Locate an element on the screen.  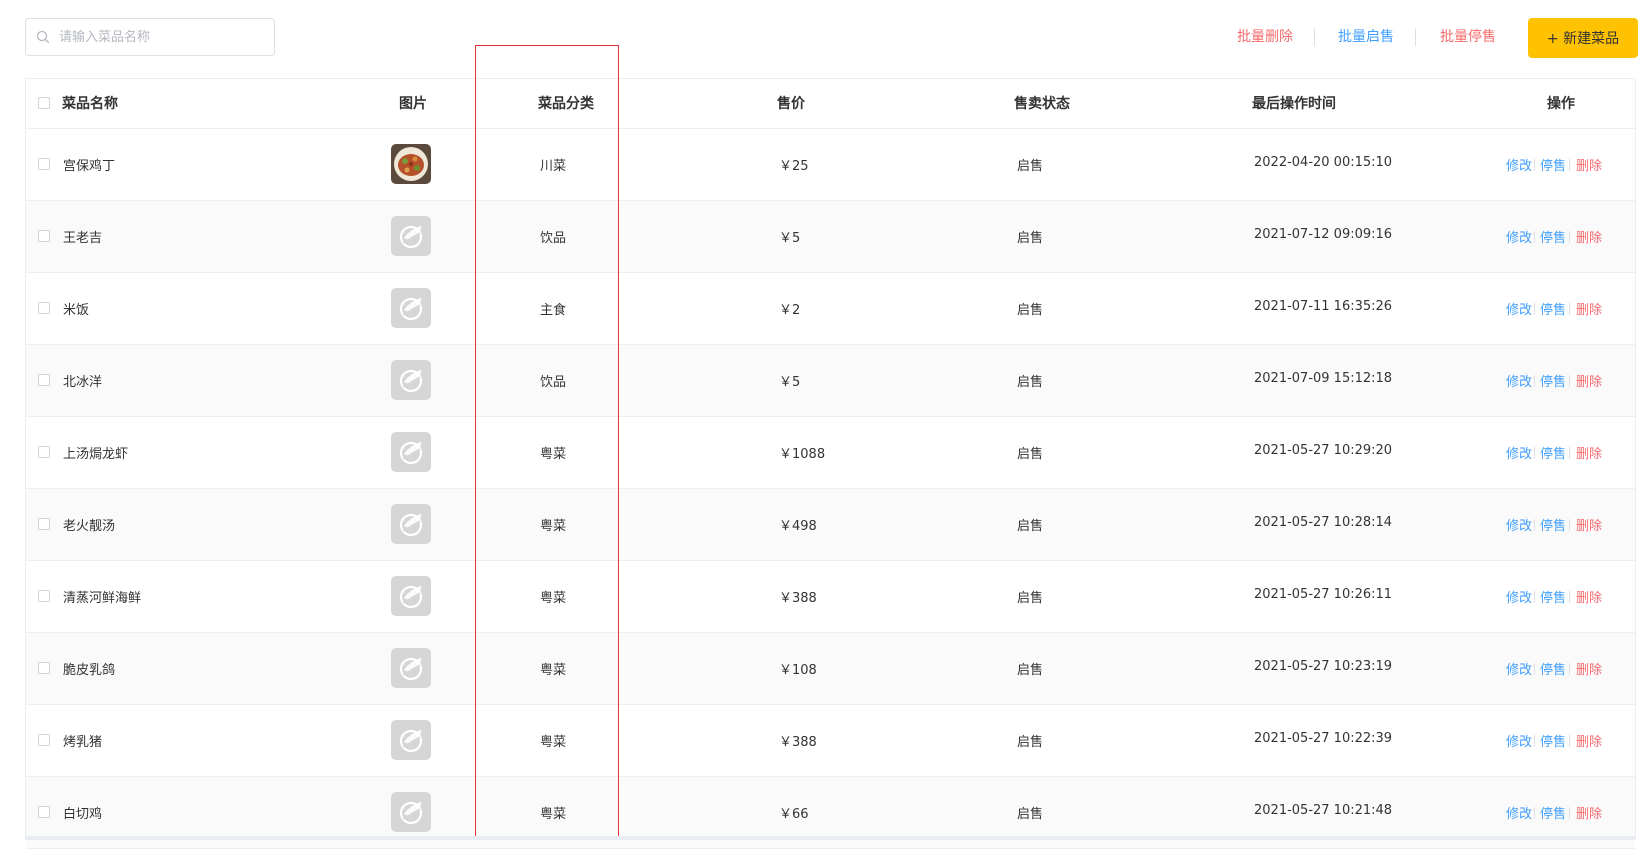
dish-updated: 2021-05-27 10:29:20 is located at coordinates (1323, 450).